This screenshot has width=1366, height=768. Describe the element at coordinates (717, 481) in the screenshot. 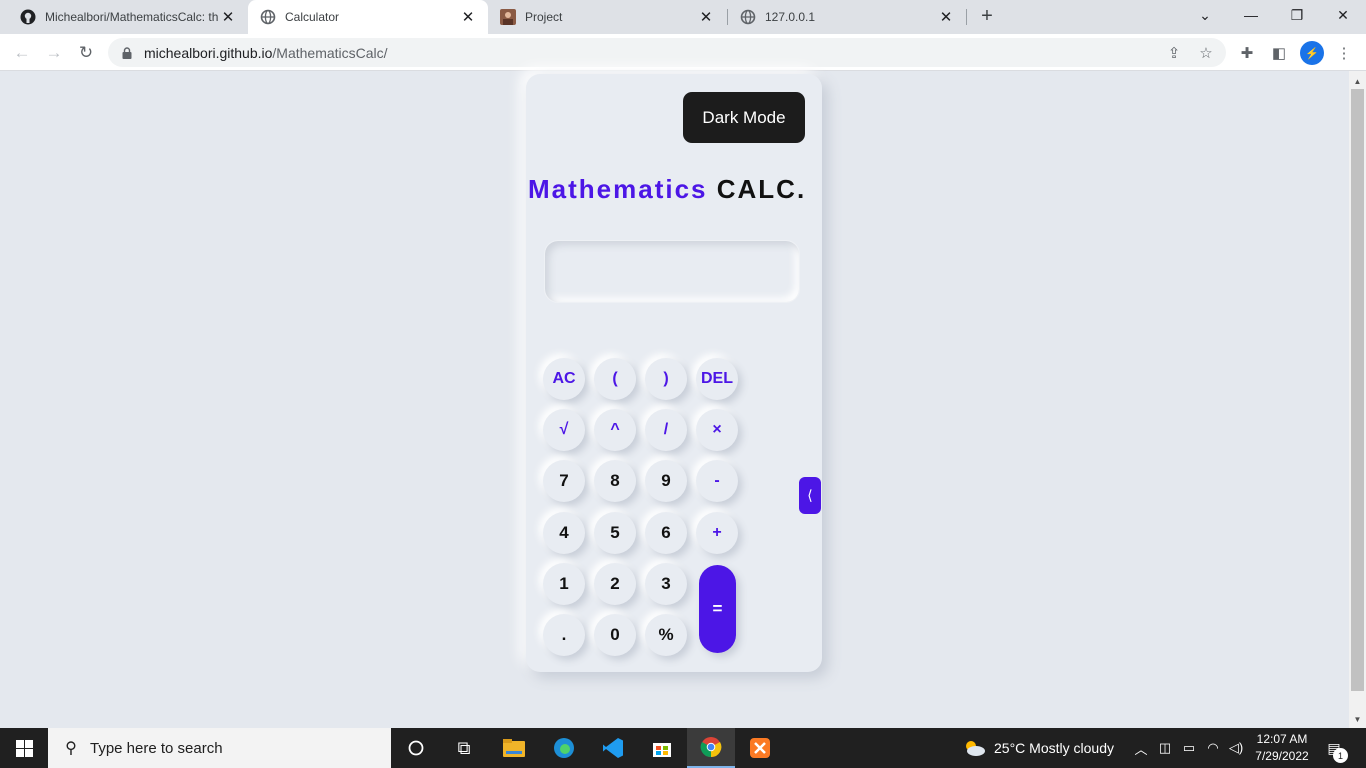

I see `key-minus: -` at that location.